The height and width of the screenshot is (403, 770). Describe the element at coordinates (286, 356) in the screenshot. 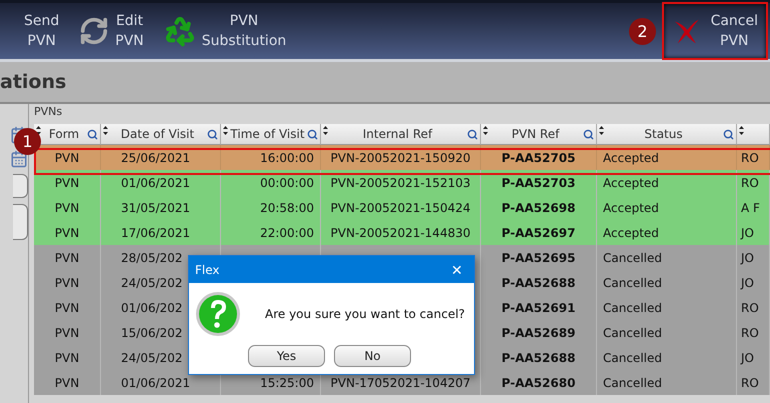

I see `dialog-button: Yes` at that location.